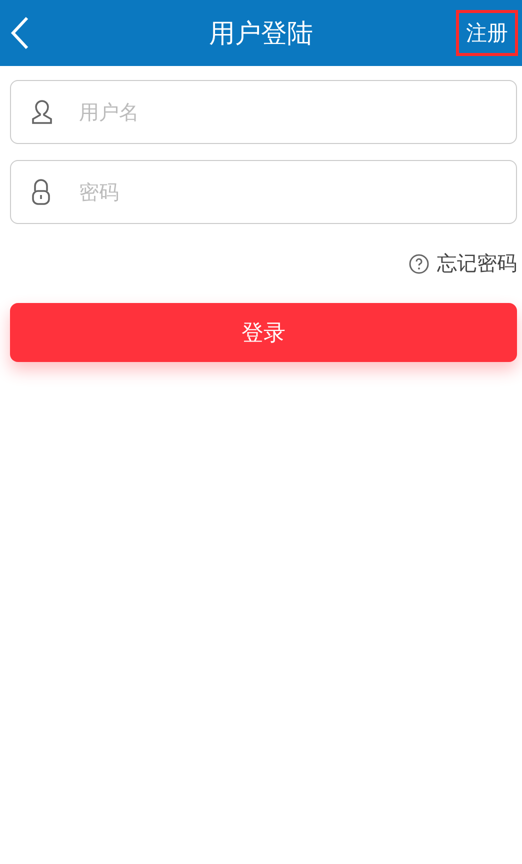 The width and height of the screenshot is (522, 864). I want to click on input-field: 密码, so click(263, 192).